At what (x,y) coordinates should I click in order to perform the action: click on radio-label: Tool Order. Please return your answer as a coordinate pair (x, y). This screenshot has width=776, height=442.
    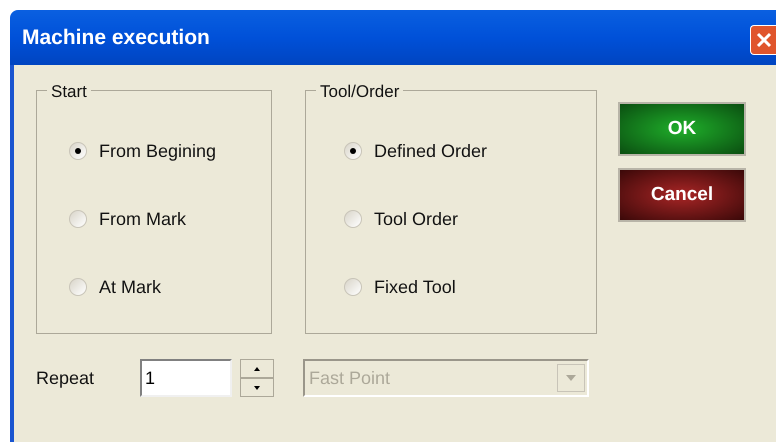
    Looking at the image, I should click on (416, 219).